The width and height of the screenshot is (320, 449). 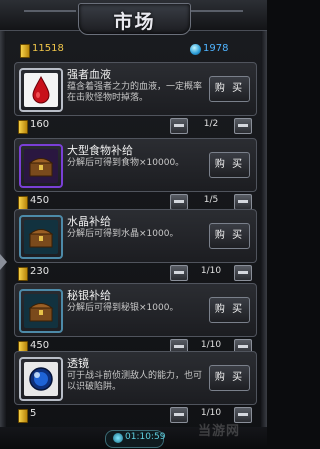 I want to click on item-panel: 强者血液 蕴含着强者之力的血液，一定概率在击败怪物时掉落。 购 买, so click(x=135, y=89).